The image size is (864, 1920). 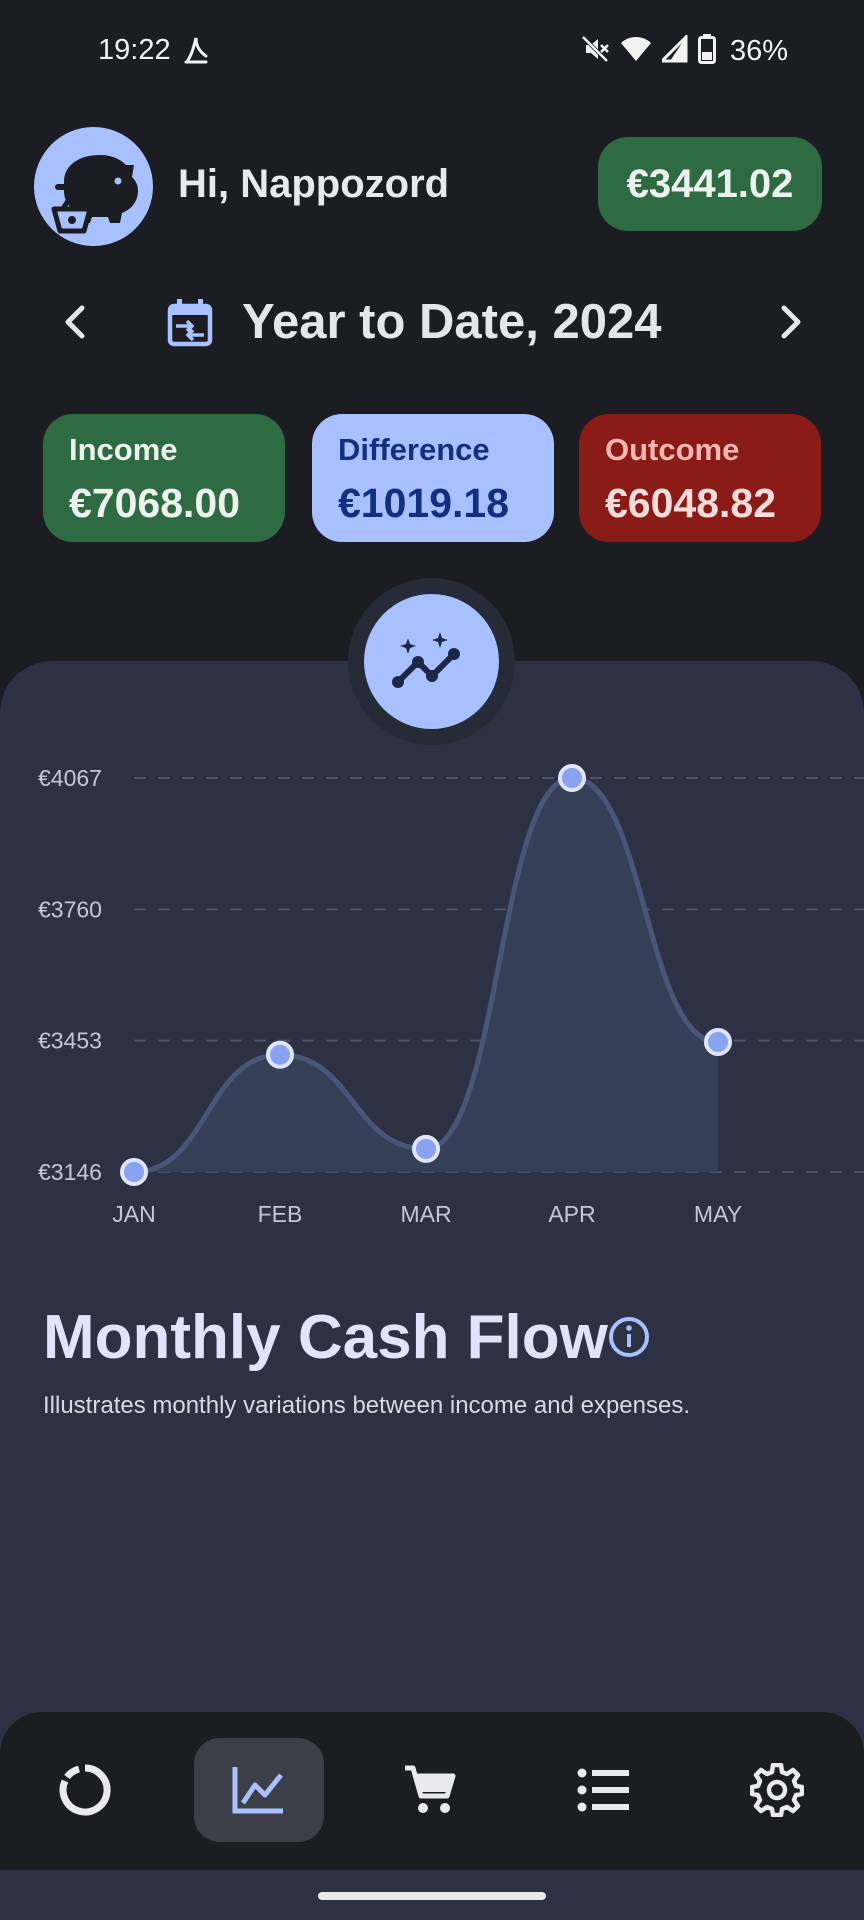 I want to click on data-point-mar, so click(x=426, y=1148).